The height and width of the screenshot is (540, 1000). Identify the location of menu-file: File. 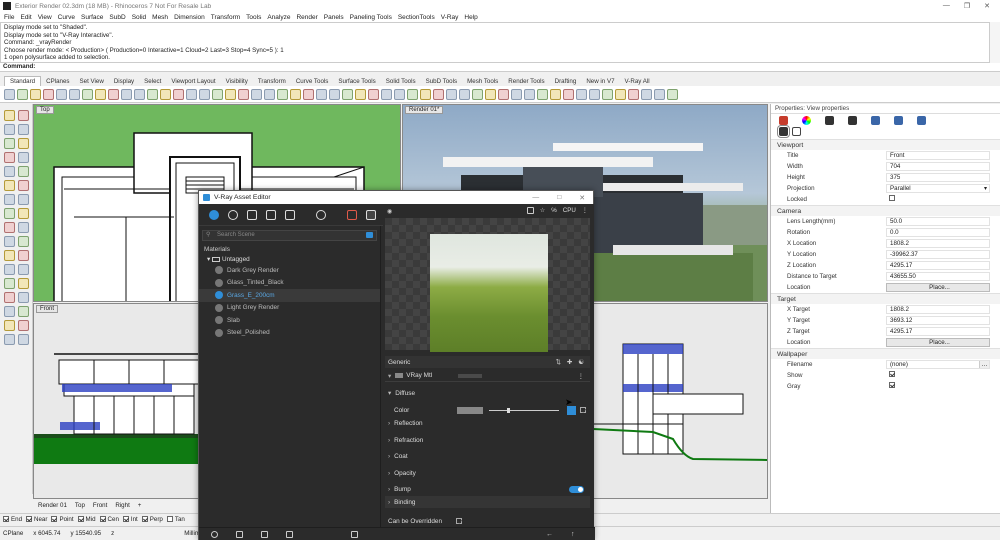
(9, 17).